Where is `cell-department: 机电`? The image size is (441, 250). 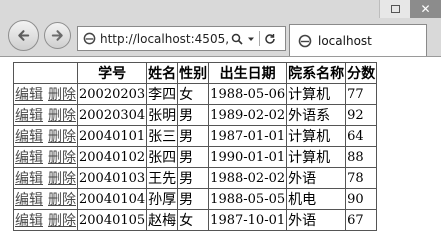 cell-department: 机电 is located at coordinates (316, 199).